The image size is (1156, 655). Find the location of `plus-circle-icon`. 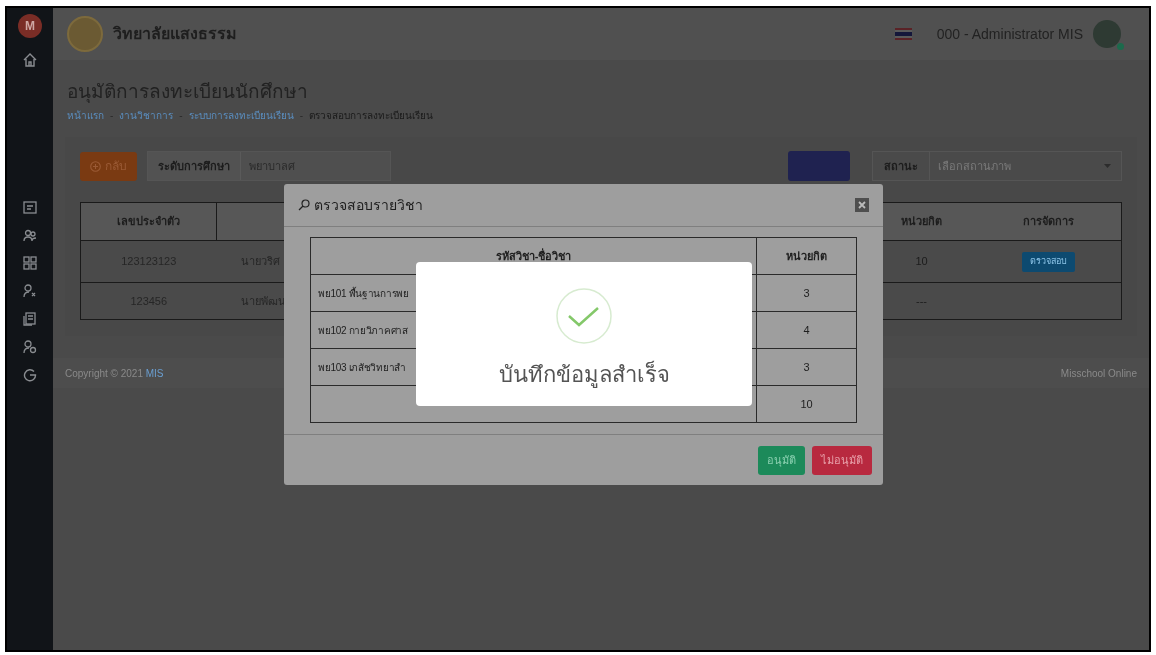

plus-circle-icon is located at coordinates (95, 166).